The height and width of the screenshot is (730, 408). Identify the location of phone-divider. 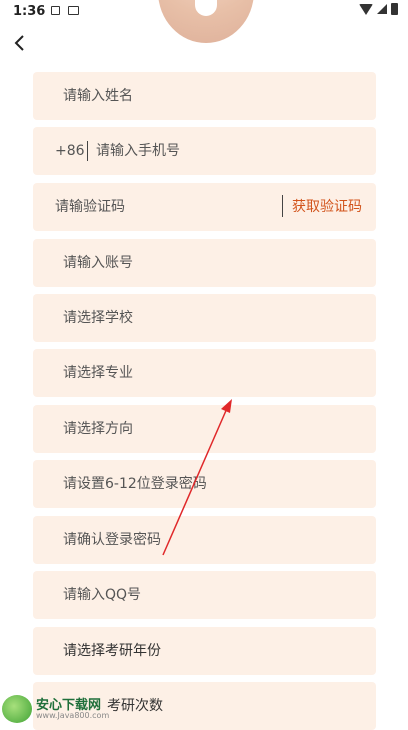
(87, 151).